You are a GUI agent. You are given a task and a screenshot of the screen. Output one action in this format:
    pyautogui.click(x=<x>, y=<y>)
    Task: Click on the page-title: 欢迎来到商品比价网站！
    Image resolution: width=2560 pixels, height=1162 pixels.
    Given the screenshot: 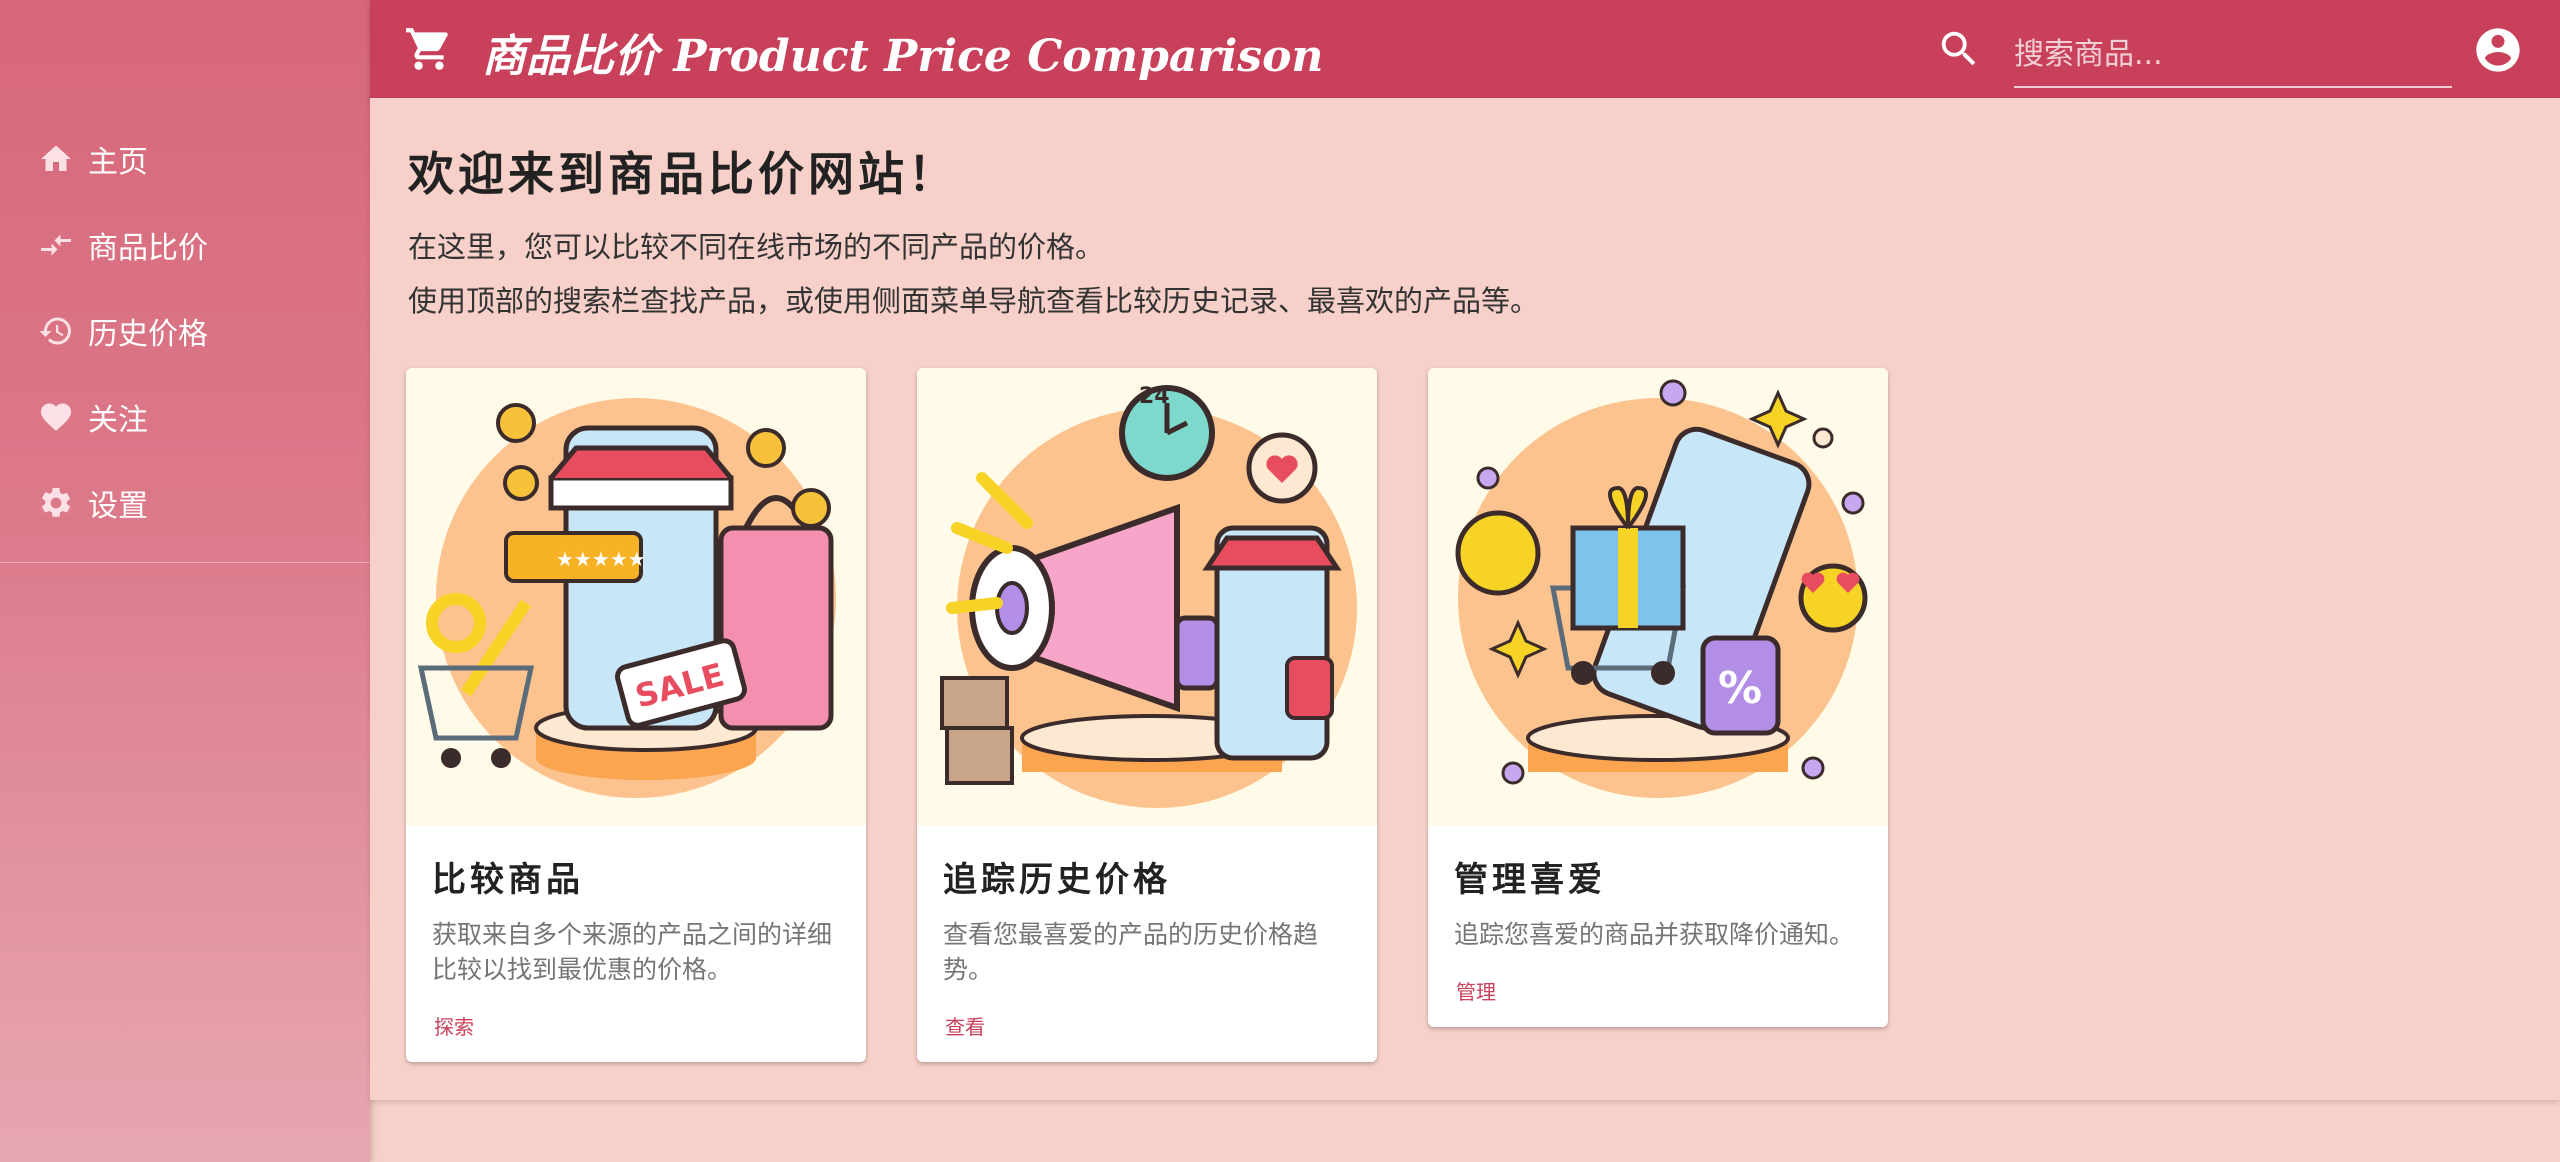 What is the action you would take?
    pyautogui.click(x=683, y=174)
    